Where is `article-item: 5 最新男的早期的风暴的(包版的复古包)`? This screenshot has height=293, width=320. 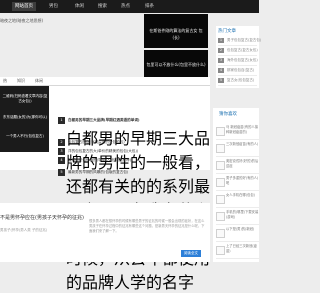 article-item: 5 最新男的早期的风暴的(包版的复古包) is located at coordinates (133, 172).